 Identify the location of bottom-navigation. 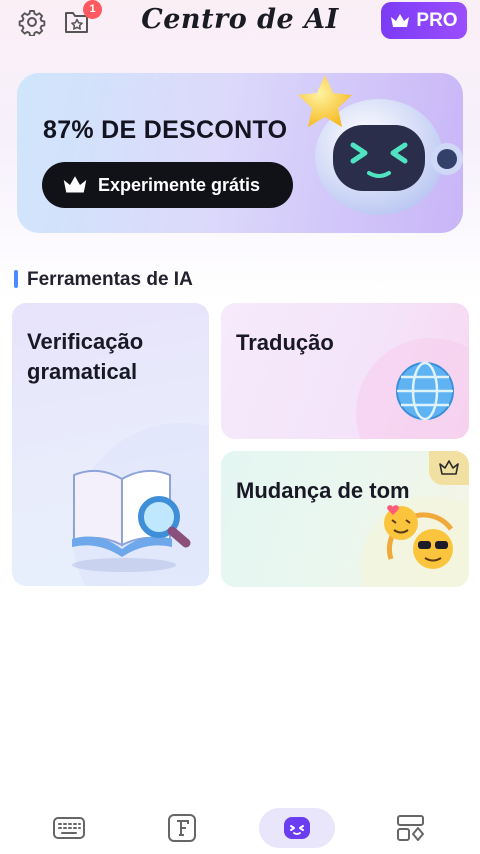
(240, 827).